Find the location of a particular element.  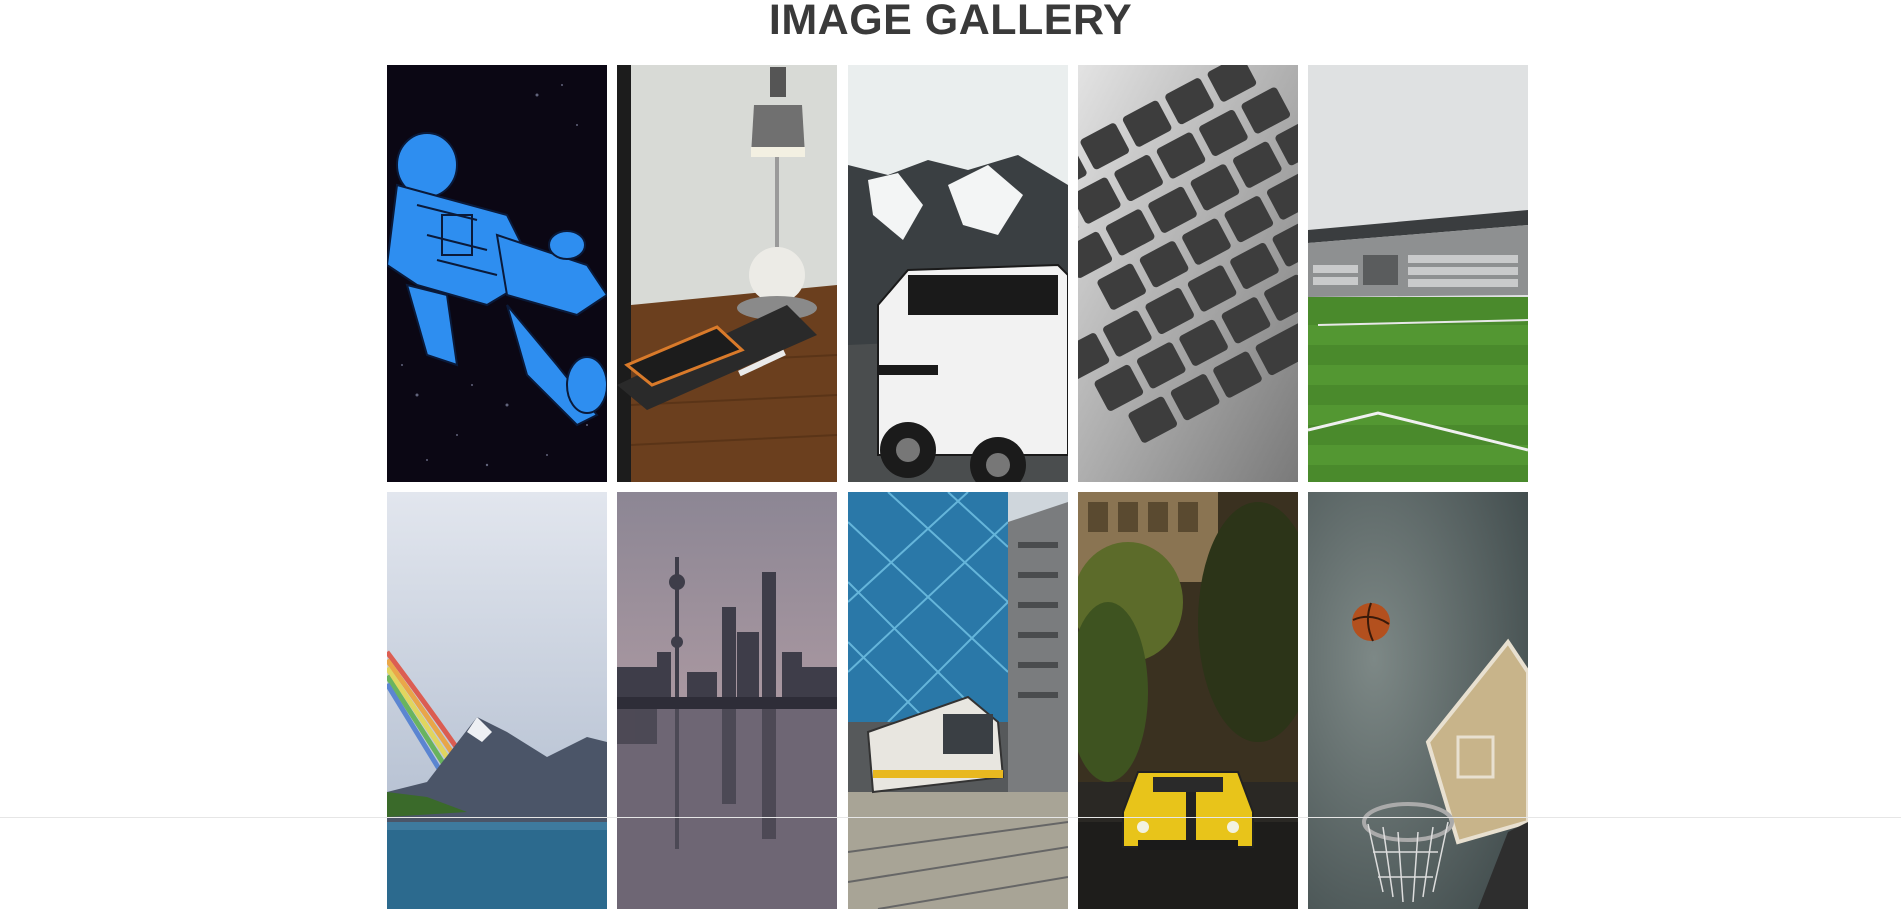

basketball-hoop-photo is located at coordinates (1418, 700).